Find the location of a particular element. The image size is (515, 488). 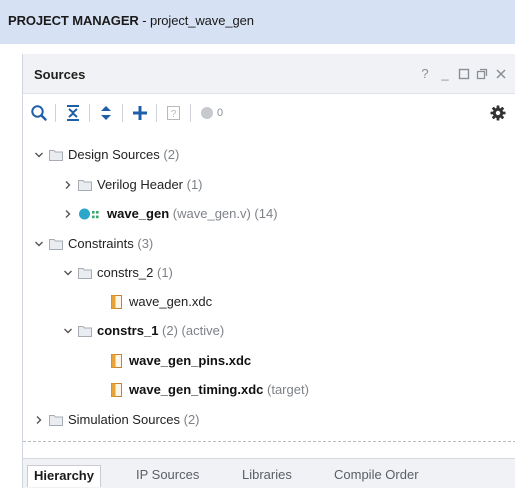

tab-compile-order: Compile Order is located at coordinates (376, 476).